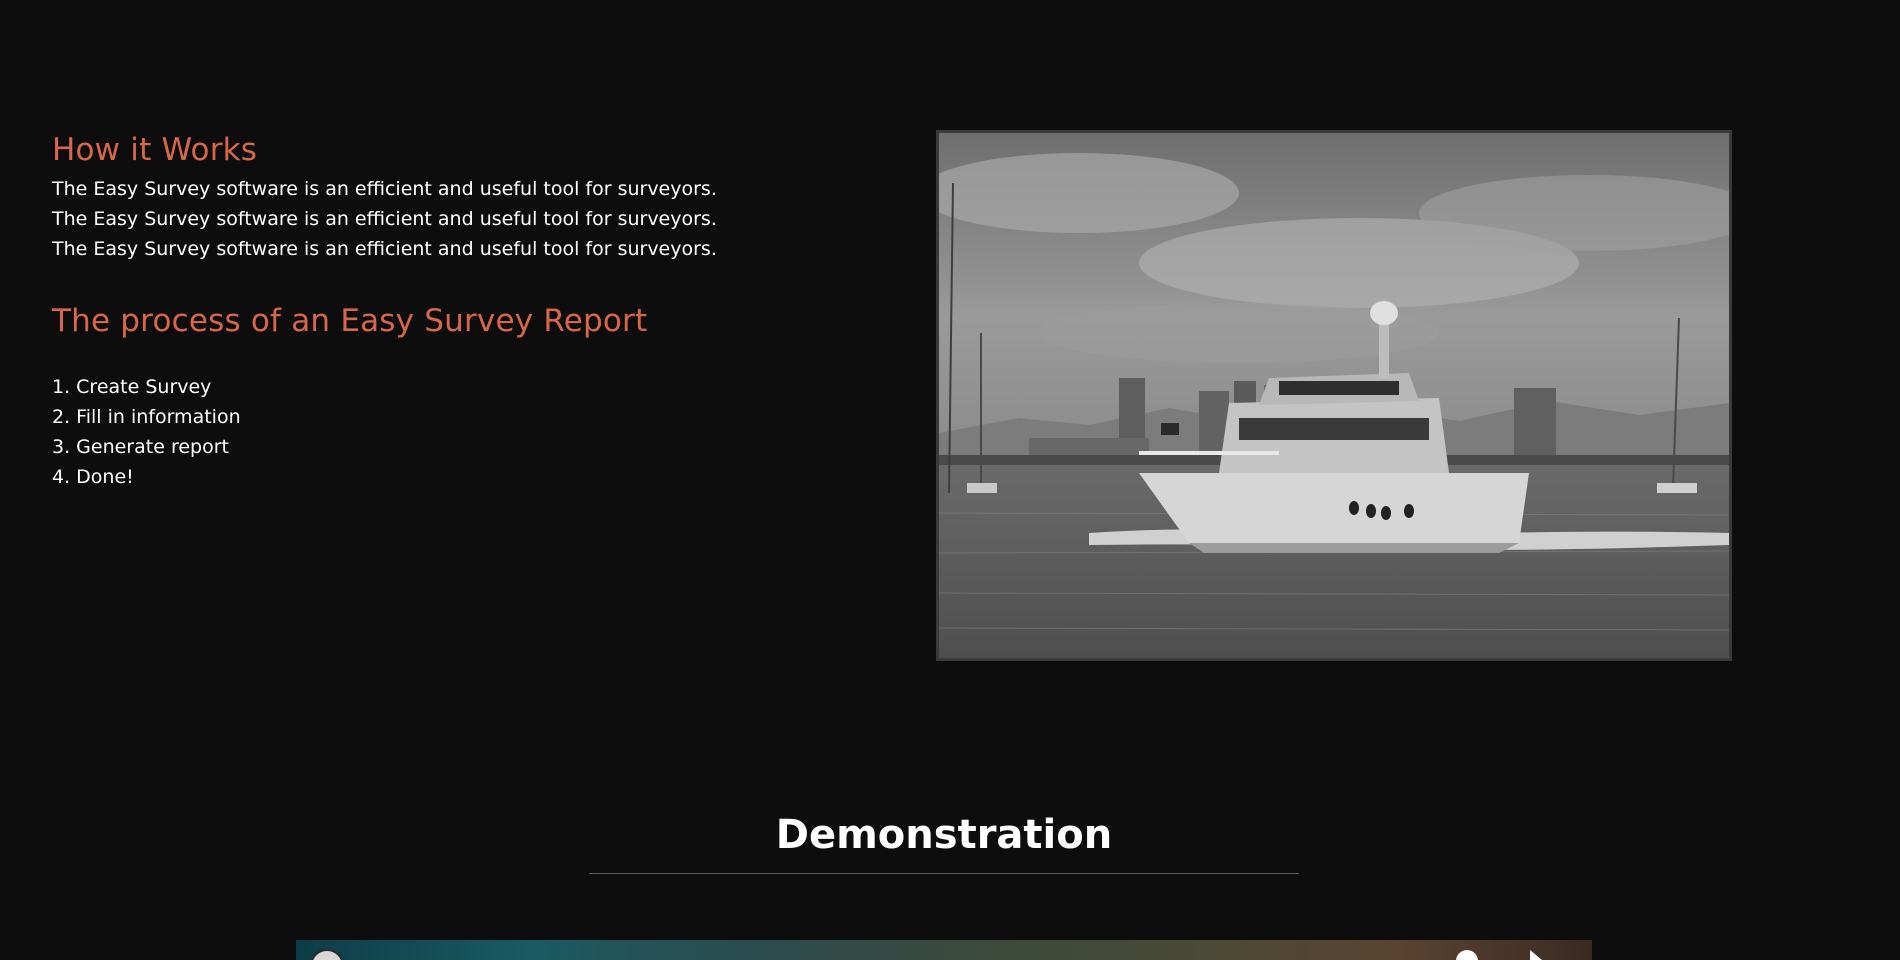 This screenshot has width=1900, height=960. What do you see at coordinates (350, 321) in the screenshot?
I see `process-heading: The process of an Easy Survey Report` at bounding box center [350, 321].